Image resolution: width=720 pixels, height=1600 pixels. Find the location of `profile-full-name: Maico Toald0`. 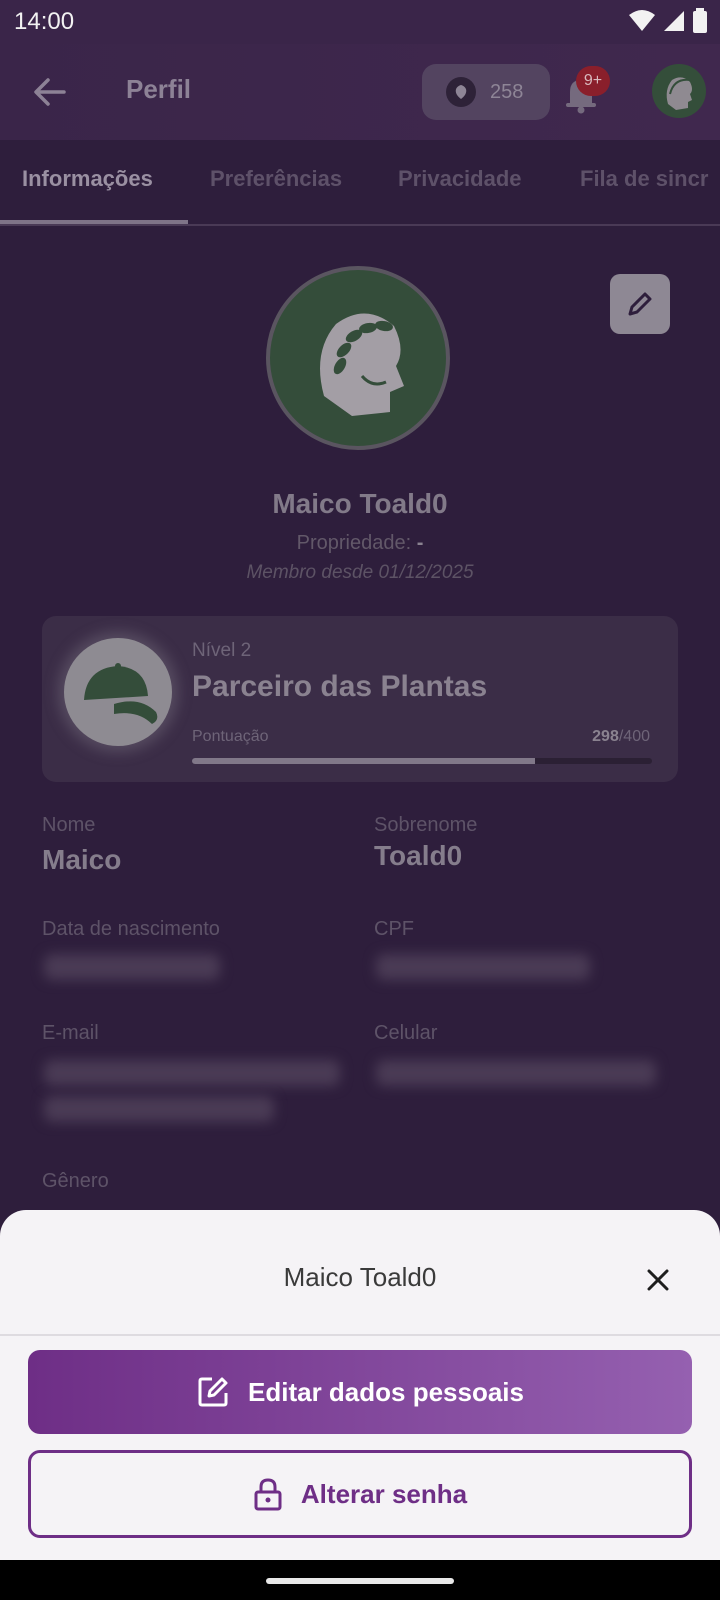

profile-full-name: Maico Toald0 is located at coordinates (360, 503).